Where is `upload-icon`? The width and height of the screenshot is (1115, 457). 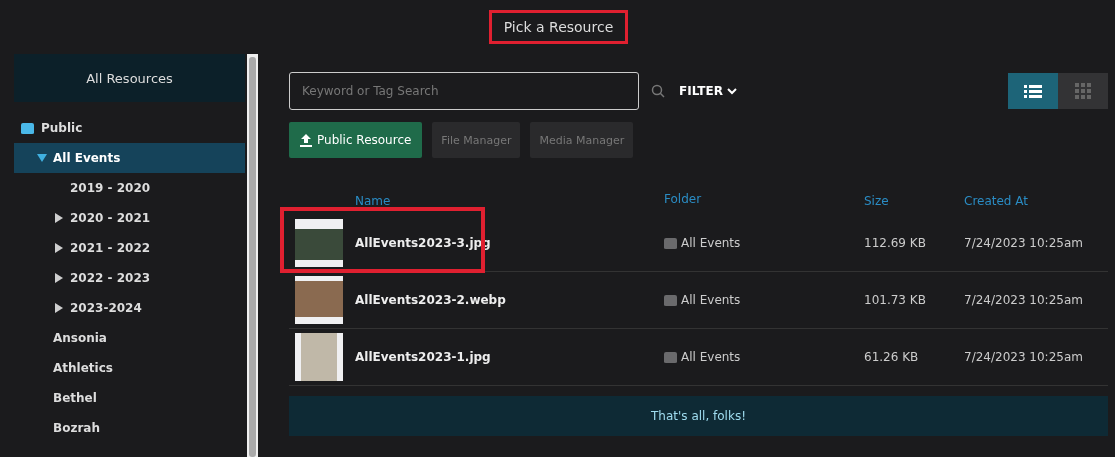
upload-icon is located at coordinates (306, 140).